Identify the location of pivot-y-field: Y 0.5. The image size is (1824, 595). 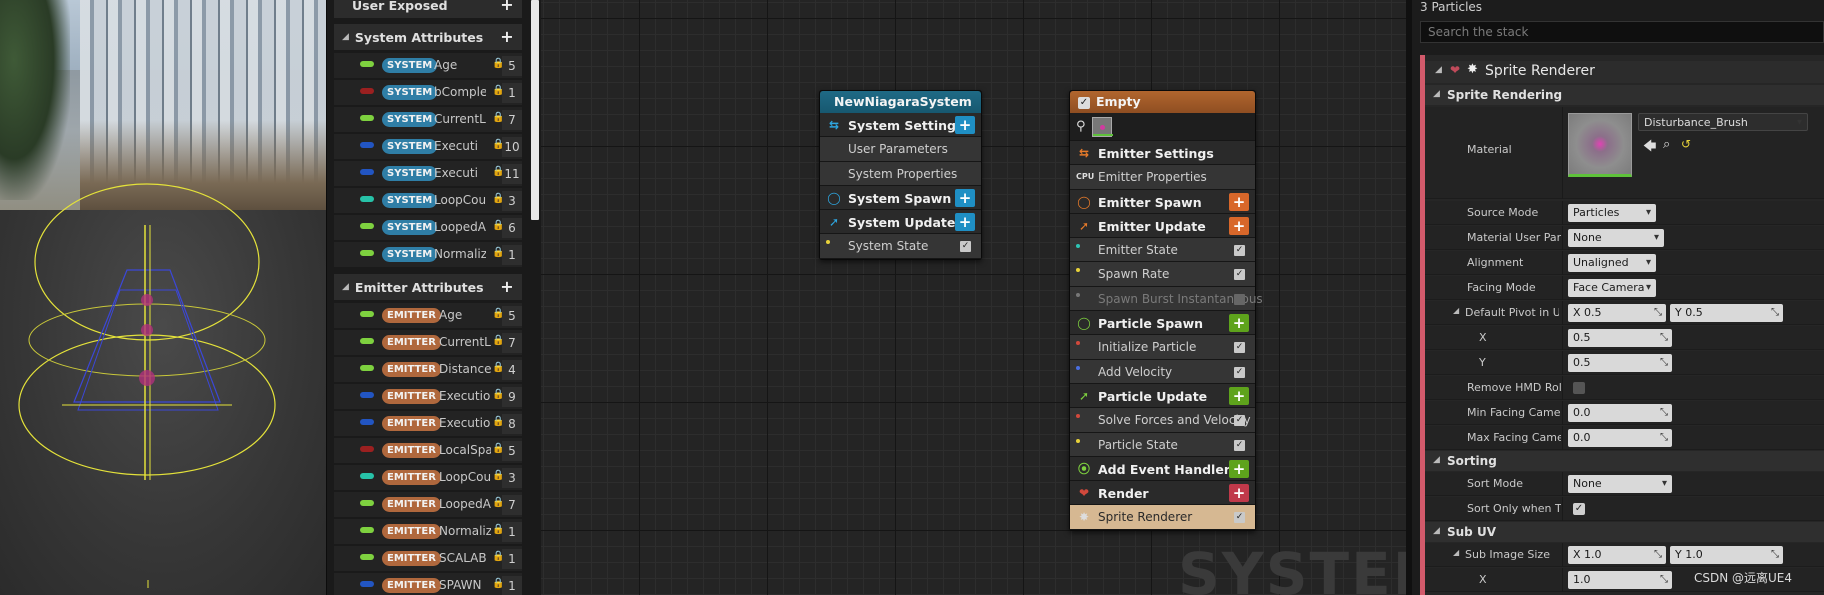
(1726, 313).